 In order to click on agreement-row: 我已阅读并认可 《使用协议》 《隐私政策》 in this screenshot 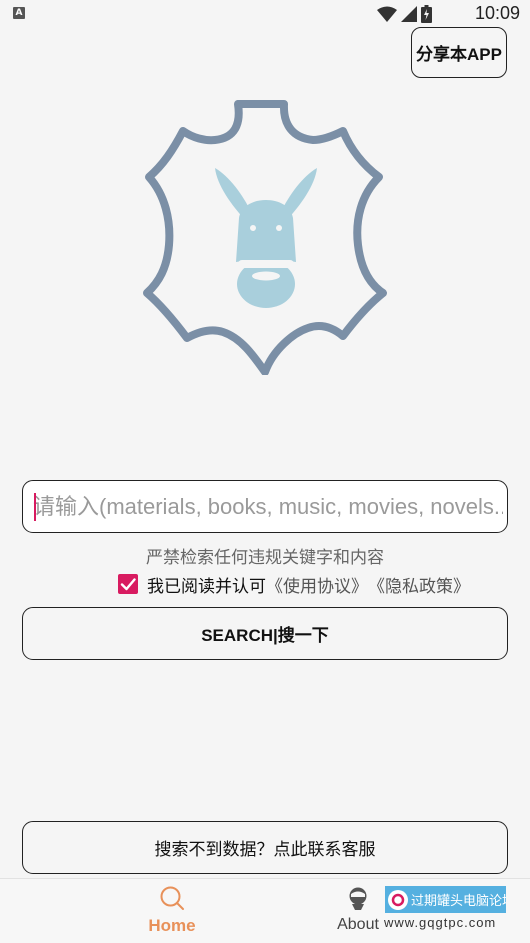, I will do `click(294, 584)`.